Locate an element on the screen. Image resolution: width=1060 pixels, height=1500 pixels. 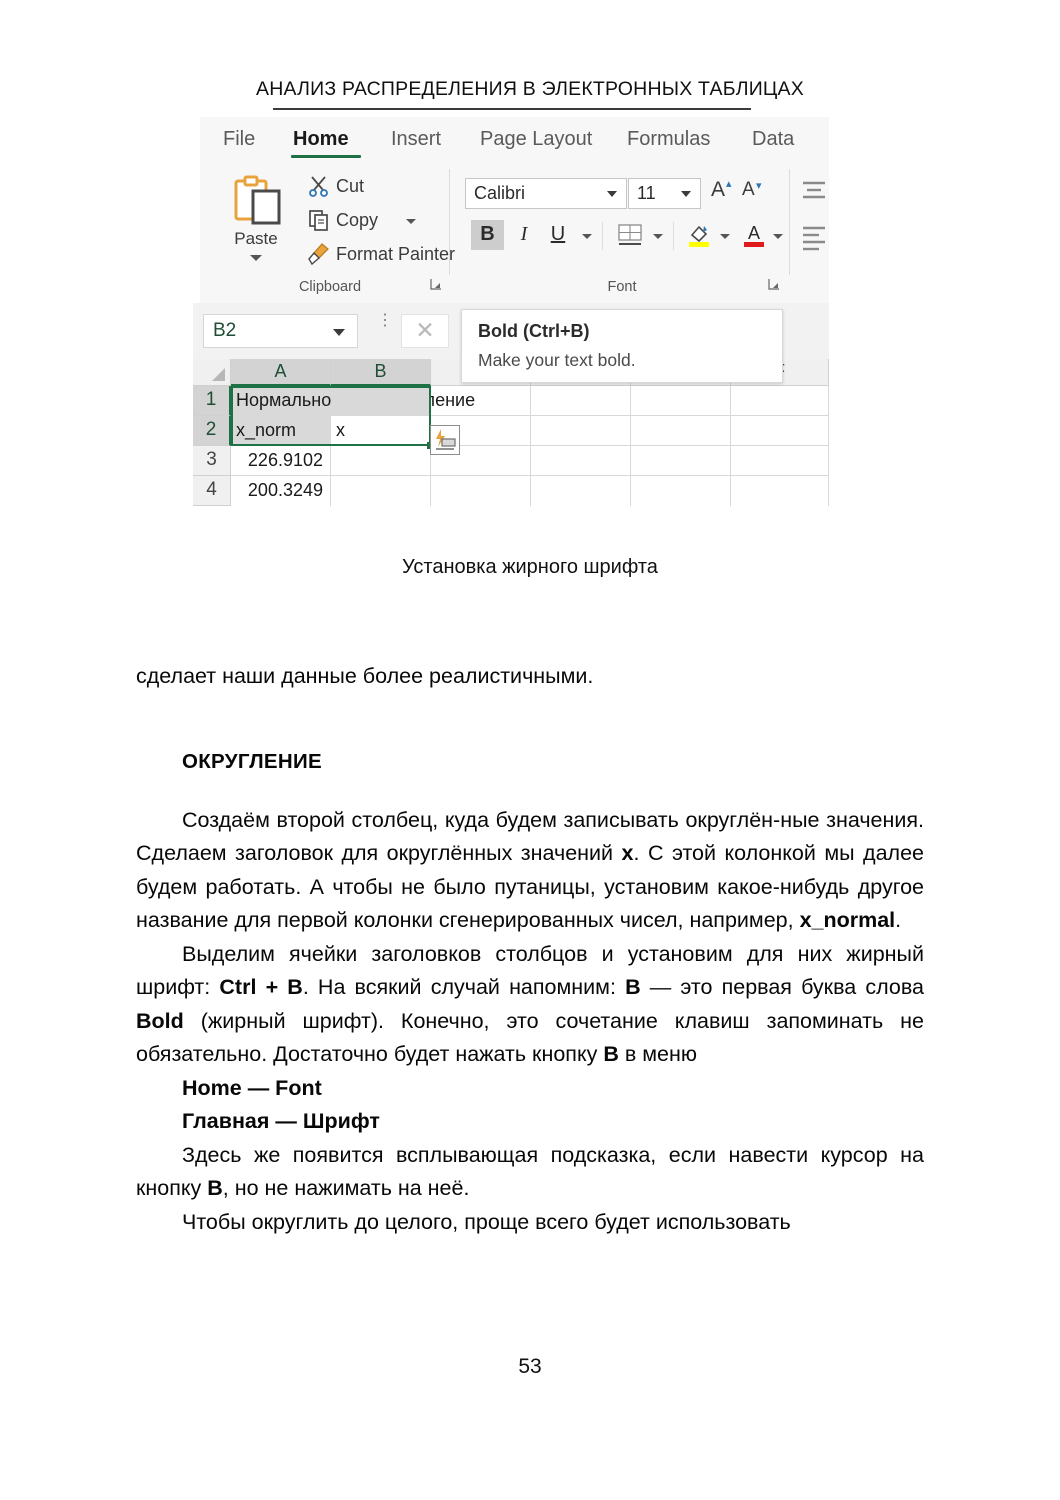
format-painter-icon is located at coordinates (317, 254).